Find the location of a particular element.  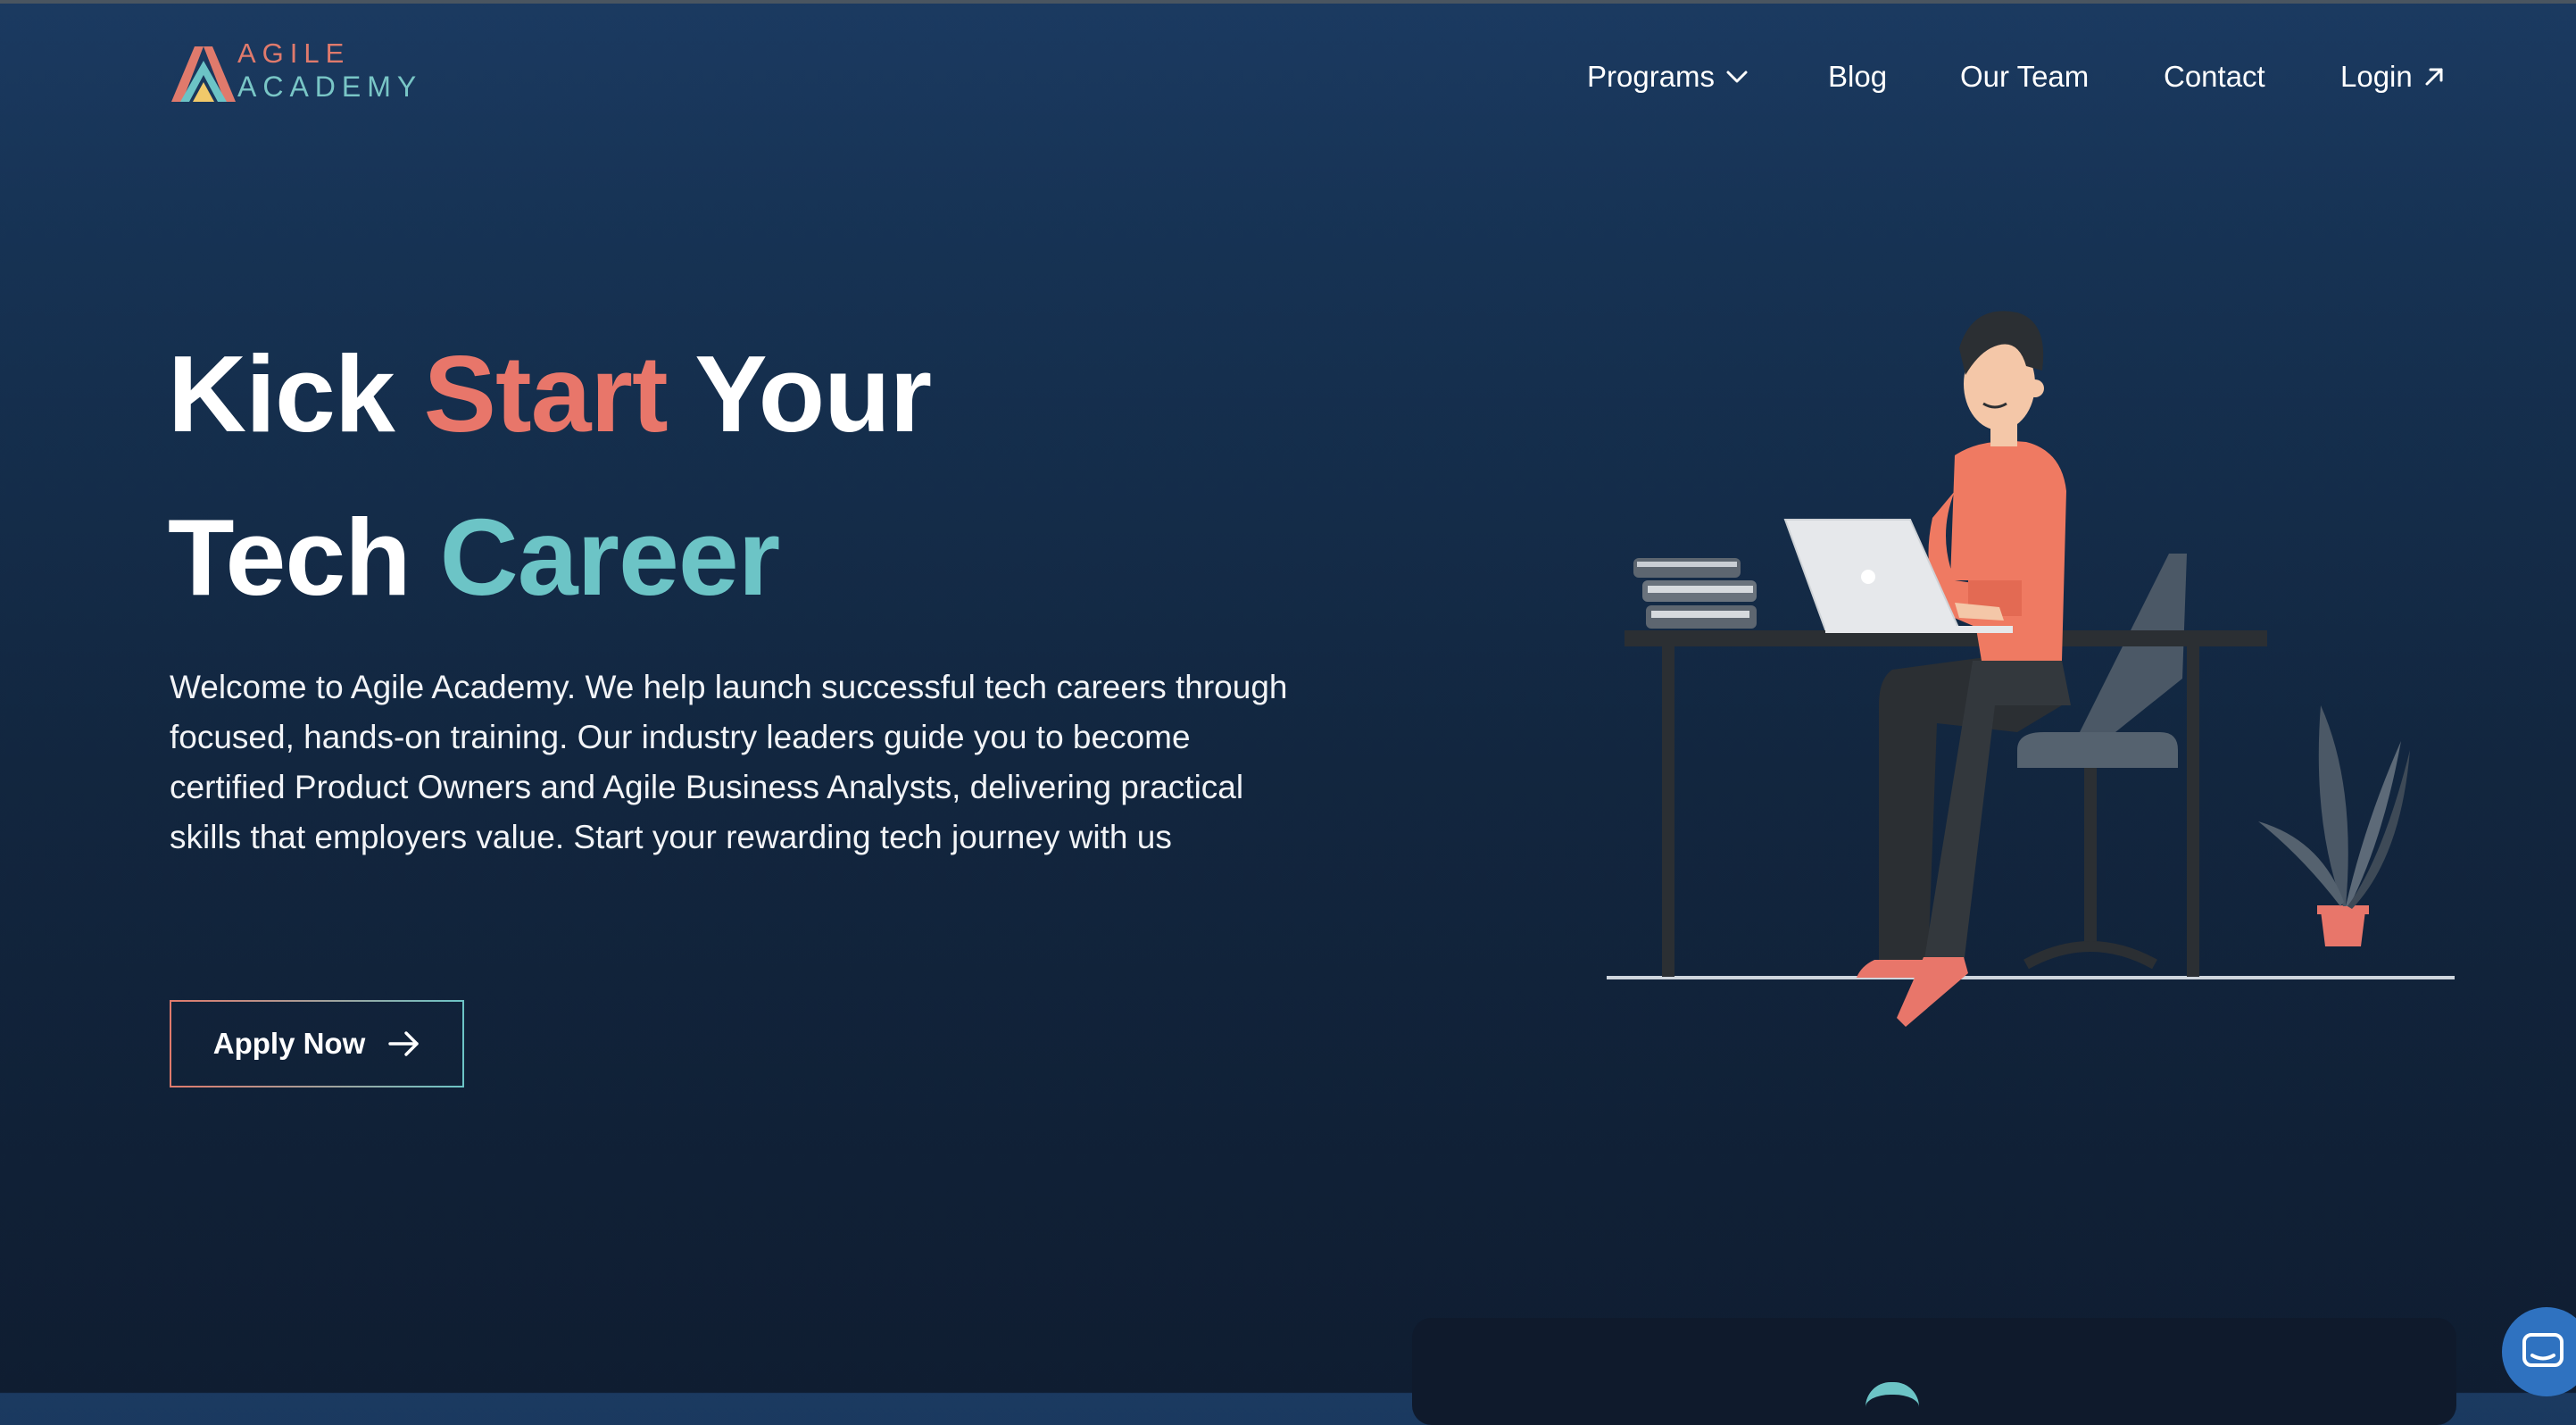

arrow-right-icon is located at coordinates (404, 1043).